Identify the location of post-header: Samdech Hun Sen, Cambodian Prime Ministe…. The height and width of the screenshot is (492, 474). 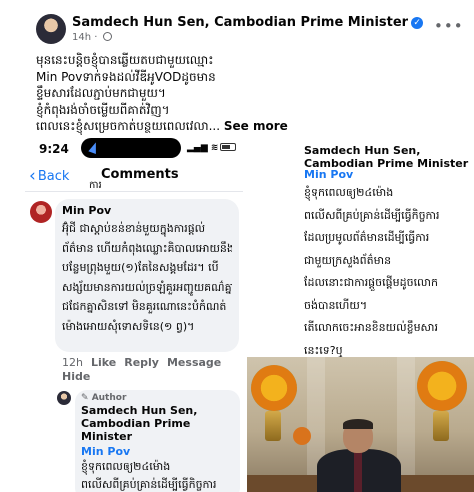
(237, 25).